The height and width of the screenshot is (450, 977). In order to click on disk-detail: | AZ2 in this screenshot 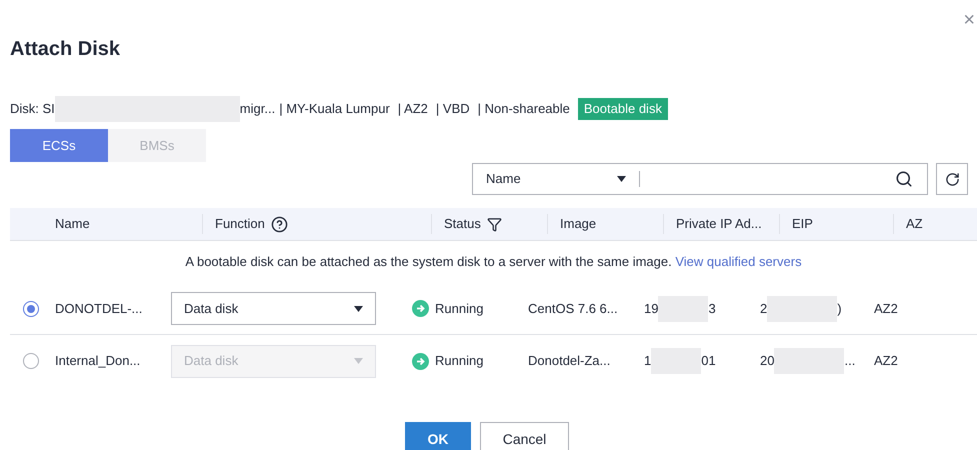, I will do `click(413, 109)`.